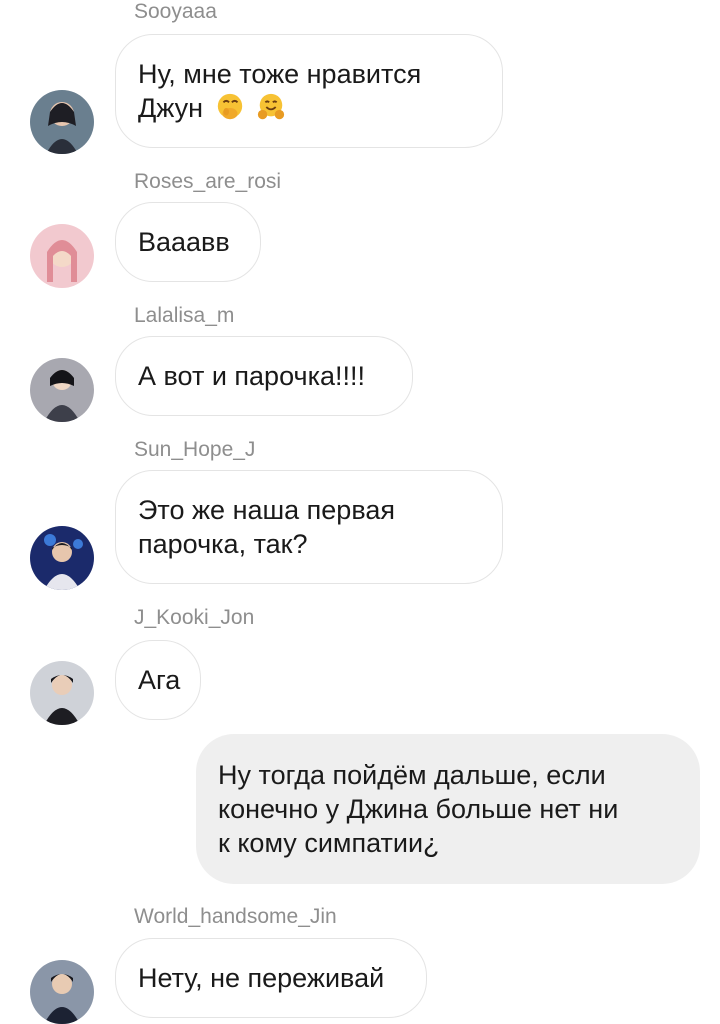 Image resolution: width=720 pixels, height=1024 pixels. I want to click on avatar-jkooki, so click(62, 693).